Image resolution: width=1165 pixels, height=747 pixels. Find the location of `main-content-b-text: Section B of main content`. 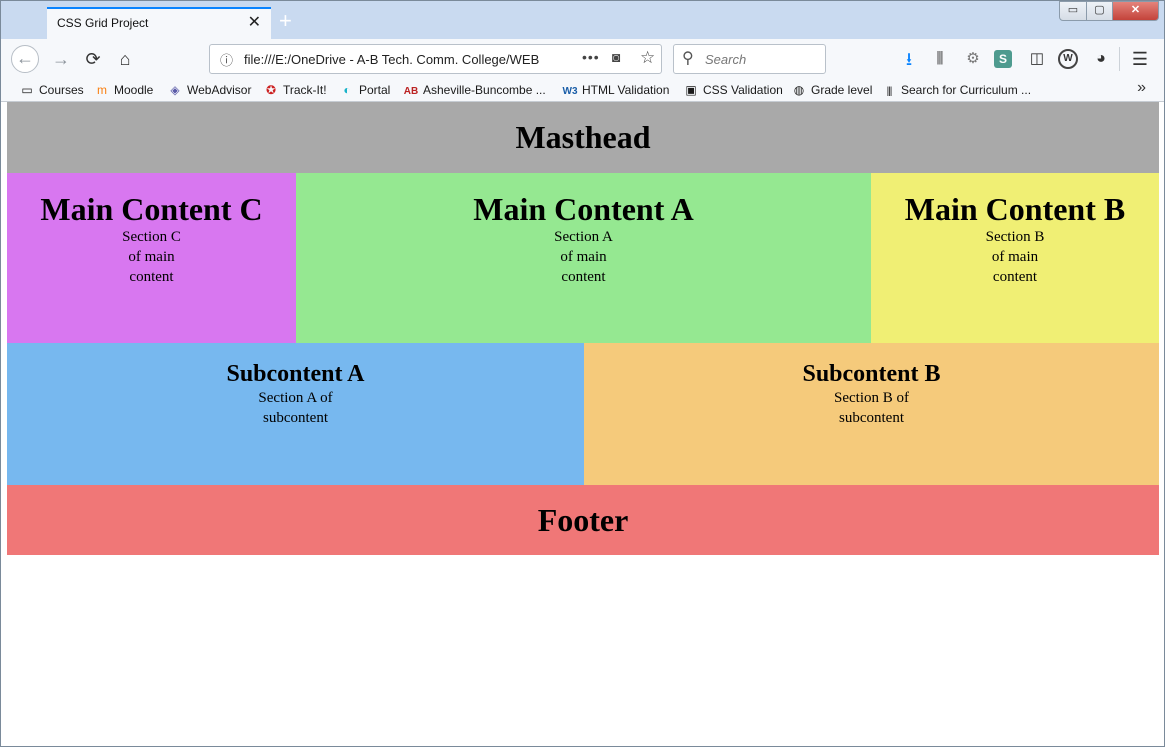

main-content-b-text: Section B of main content is located at coordinates (1015, 257).